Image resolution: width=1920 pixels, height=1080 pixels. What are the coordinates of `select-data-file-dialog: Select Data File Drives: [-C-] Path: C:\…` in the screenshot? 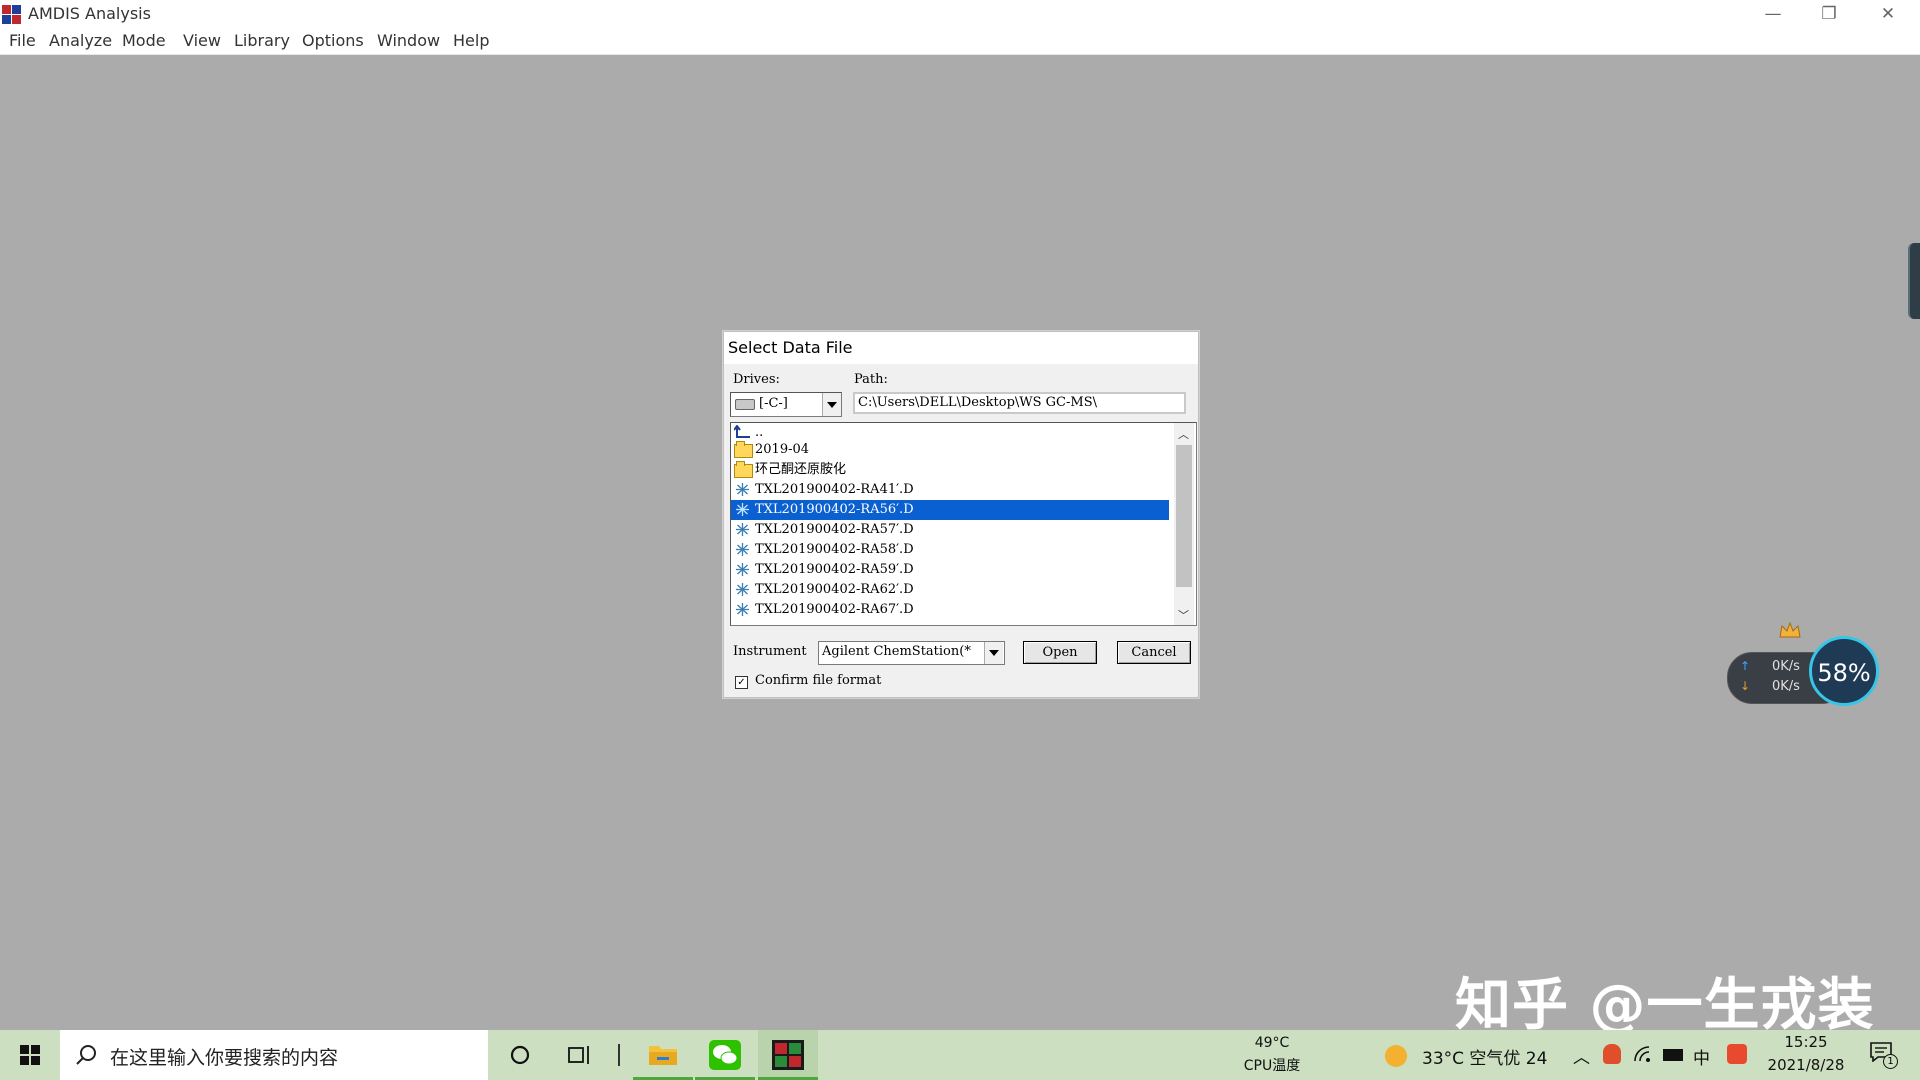 It's located at (961, 514).